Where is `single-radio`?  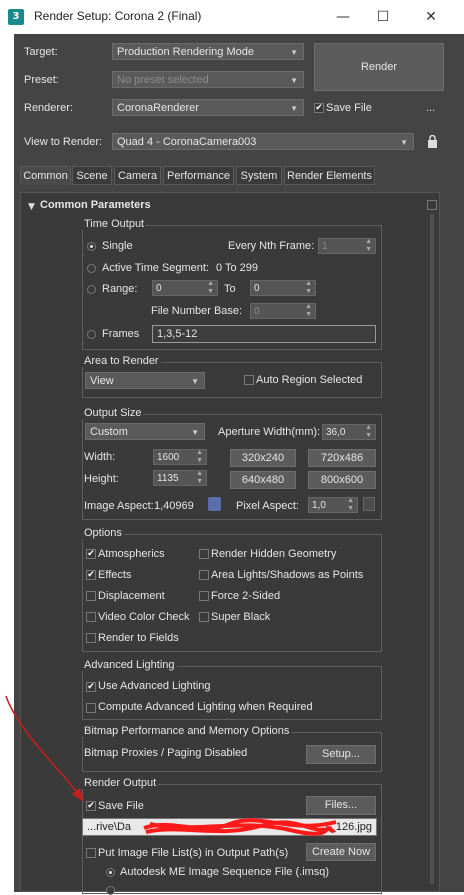
single-radio is located at coordinates (91, 246).